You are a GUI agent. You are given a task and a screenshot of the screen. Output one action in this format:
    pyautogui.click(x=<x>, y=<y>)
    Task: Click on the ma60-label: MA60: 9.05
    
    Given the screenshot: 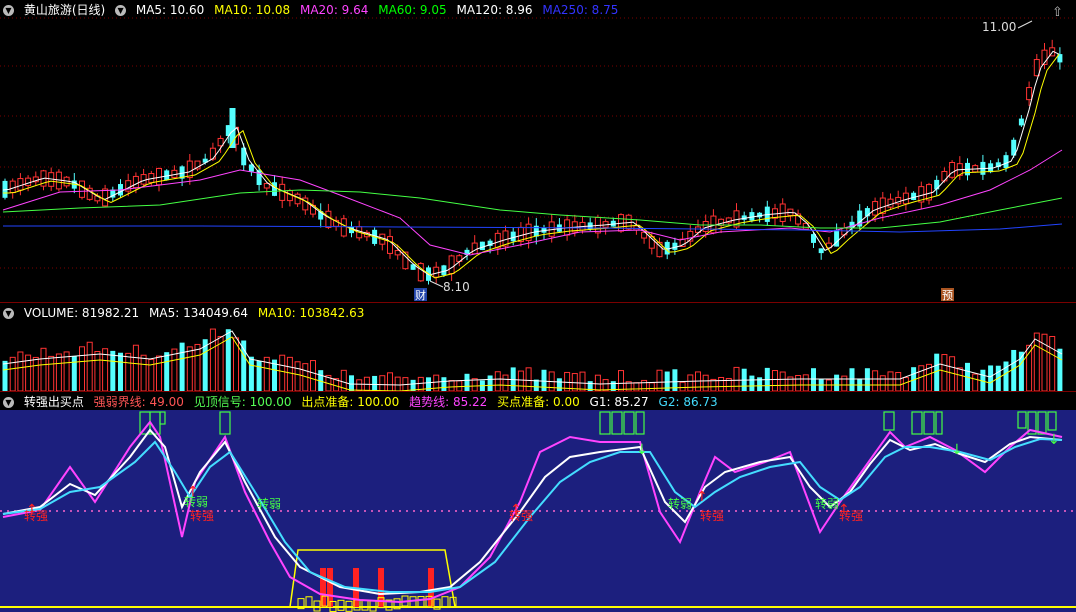 What is the action you would take?
    pyautogui.click(x=412, y=10)
    